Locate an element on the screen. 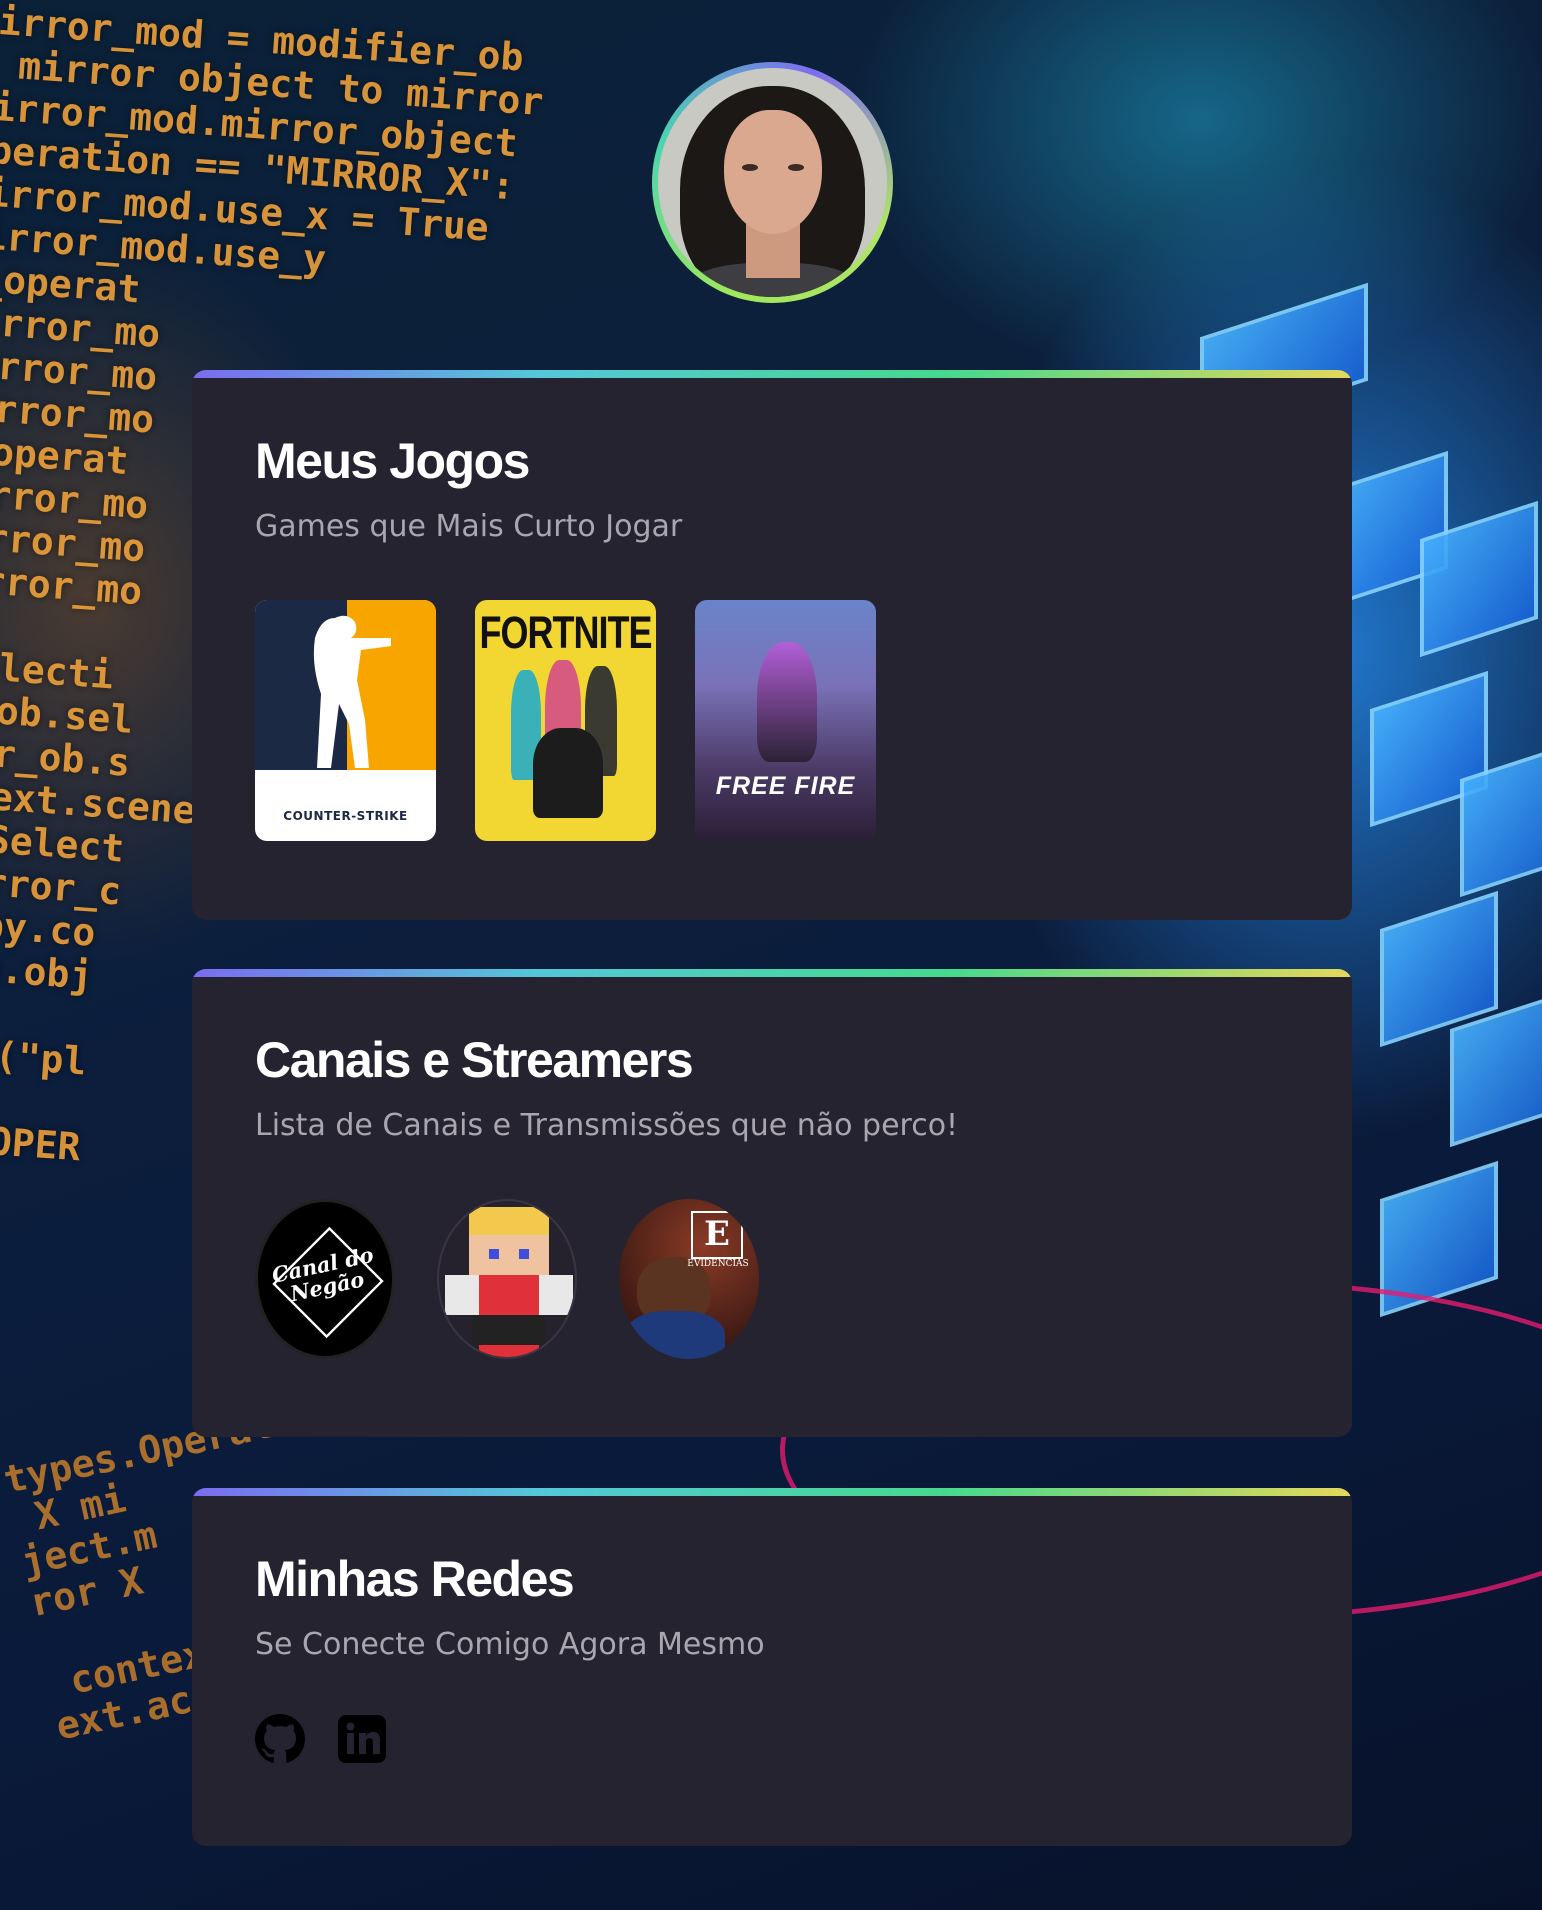 This screenshot has width=1542, height=1910. social-links is located at coordinates (772, 1739).